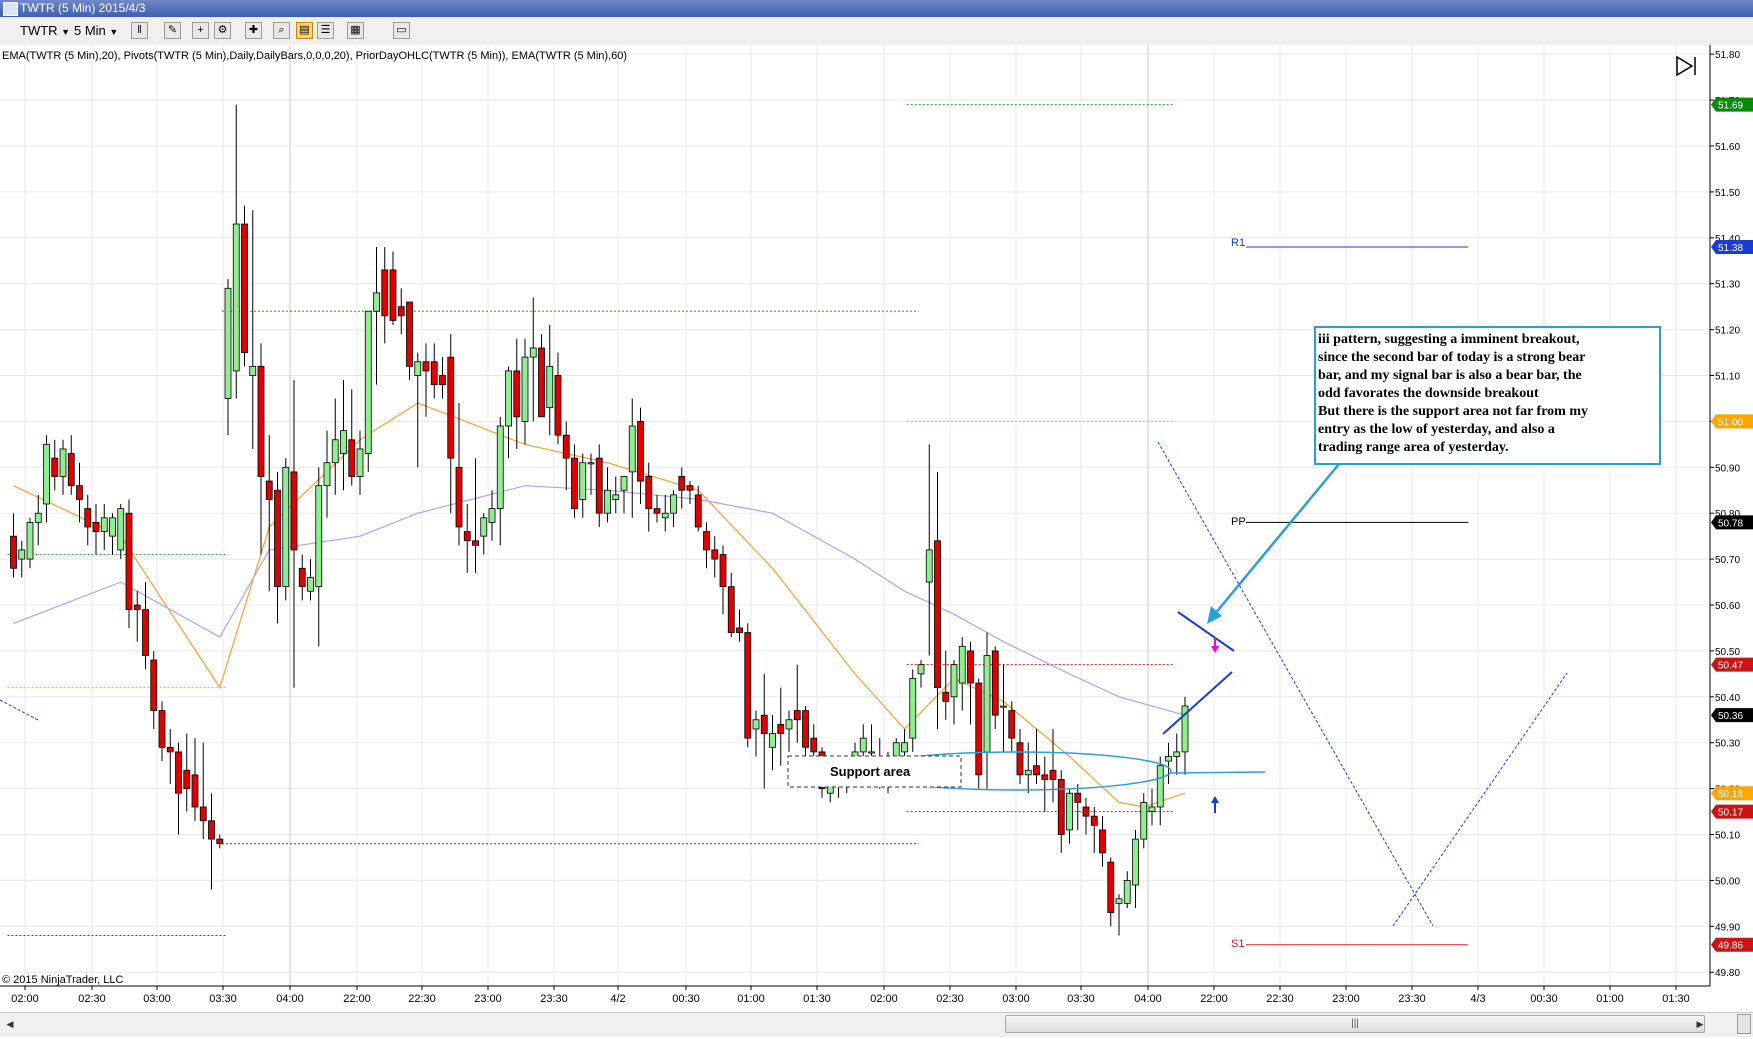  What do you see at coordinates (139, 30) in the screenshot?
I see `bar-type-icon: ‖` at bounding box center [139, 30].